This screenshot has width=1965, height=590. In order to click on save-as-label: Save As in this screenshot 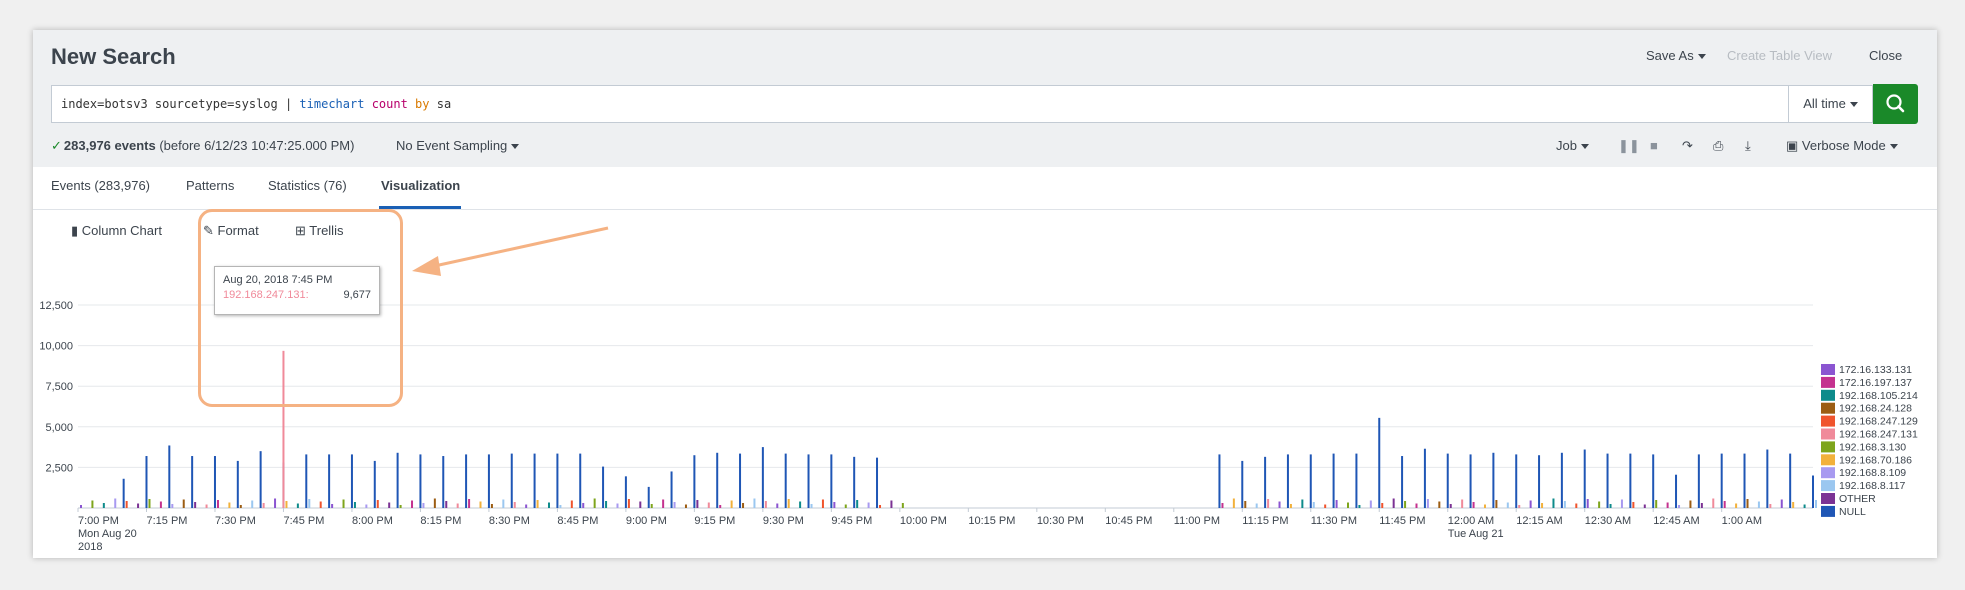, I will do `click(1670, 55)`.